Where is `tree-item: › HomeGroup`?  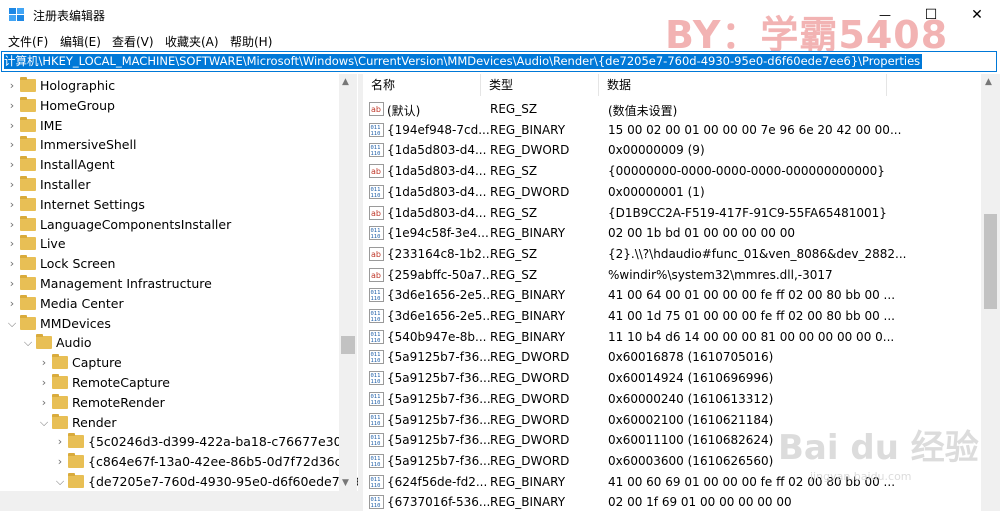 tree-item: › HomeGroup is located at coordinates (170, 106).